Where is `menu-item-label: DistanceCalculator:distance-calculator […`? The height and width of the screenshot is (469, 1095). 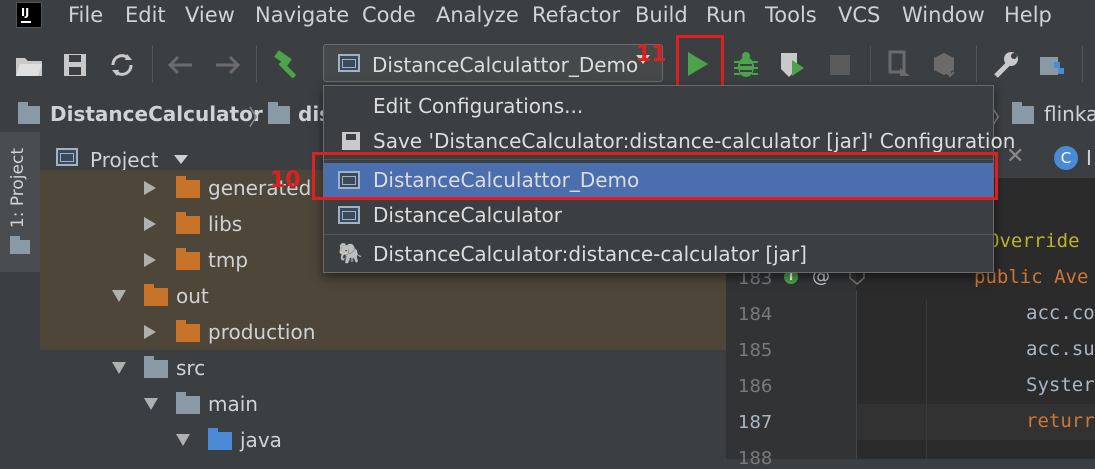
menu-item-label: DistanceCalculator:distance-calculator [… is located at coordinates (590, 254).